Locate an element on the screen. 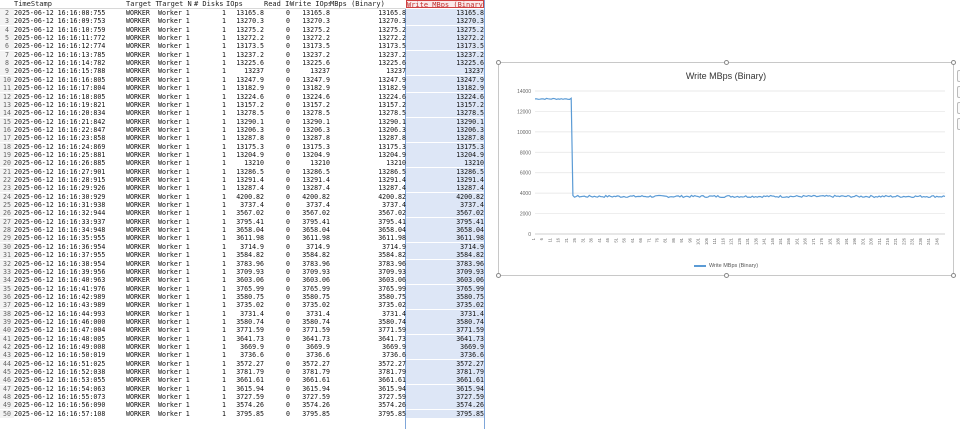  row-number: 34 is located at coordinates (7, 280).